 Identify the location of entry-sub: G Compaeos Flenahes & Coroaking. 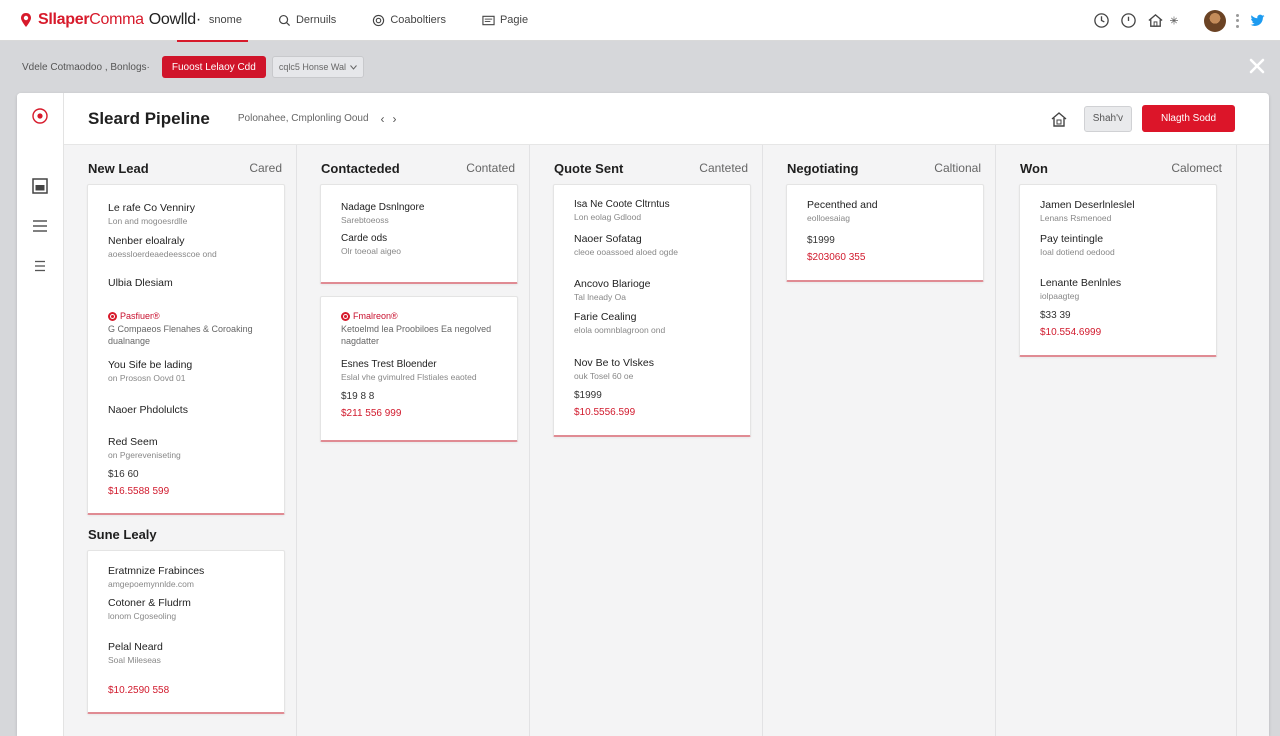
(180, 329).